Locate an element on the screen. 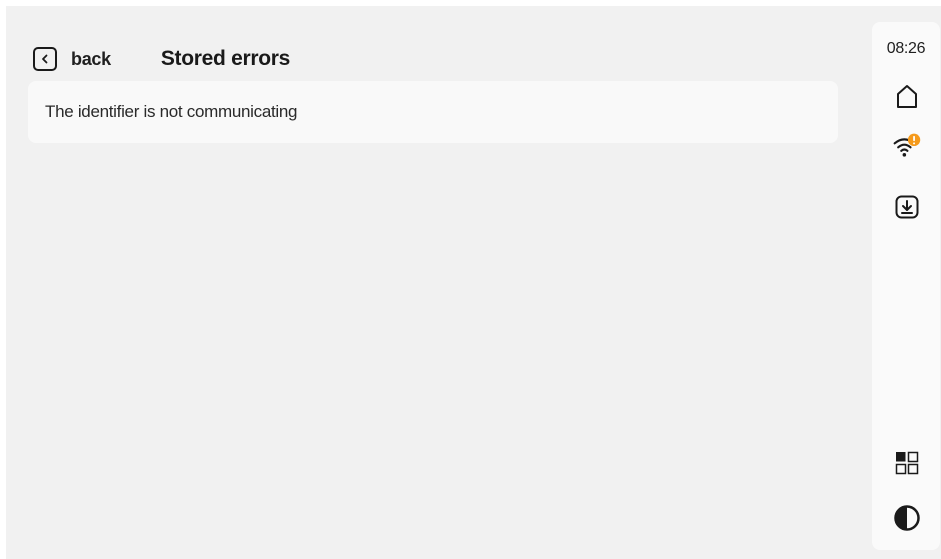 The image size is (941, 559). home-icon is located at coordinates (907, 96).